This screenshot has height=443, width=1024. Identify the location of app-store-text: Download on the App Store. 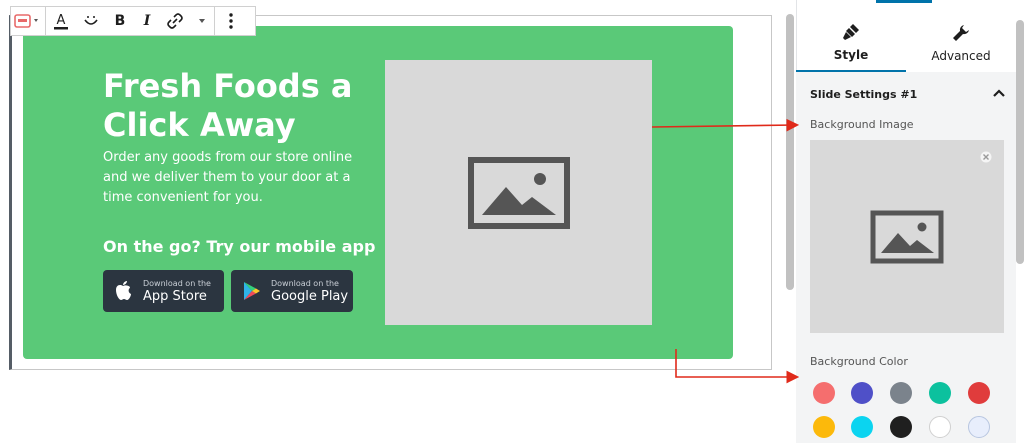
(177, 291).